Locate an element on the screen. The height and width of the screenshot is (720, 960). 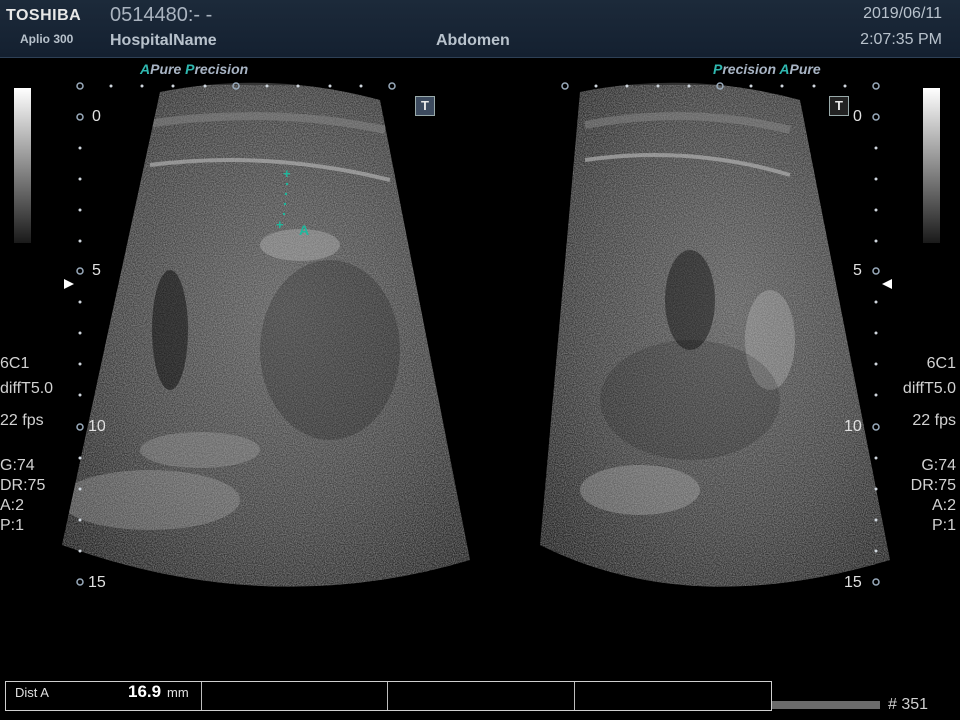
right-probe: 6C1 is located at coordinates (941, 363).